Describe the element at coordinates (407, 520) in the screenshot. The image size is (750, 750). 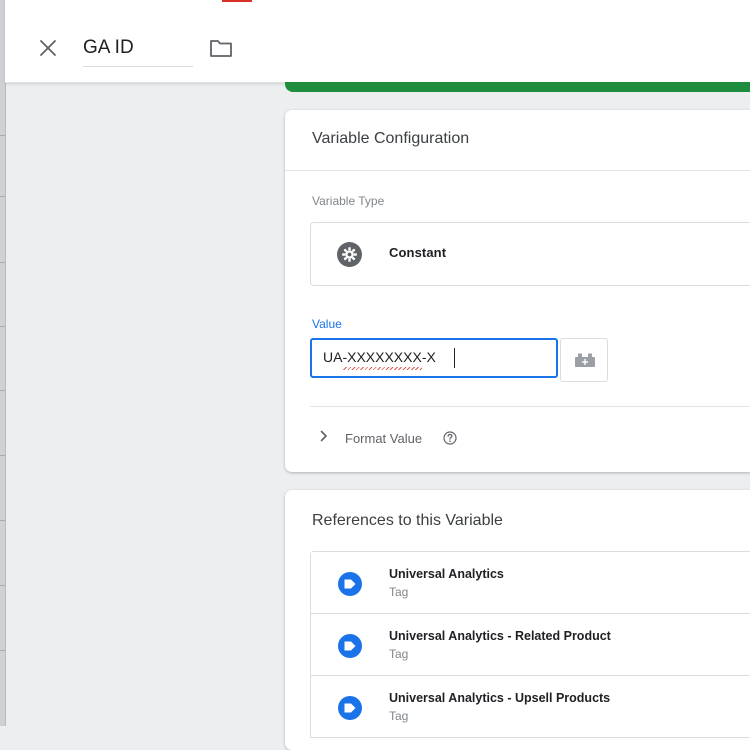
I see `card-title: References to this Variable` at that location.